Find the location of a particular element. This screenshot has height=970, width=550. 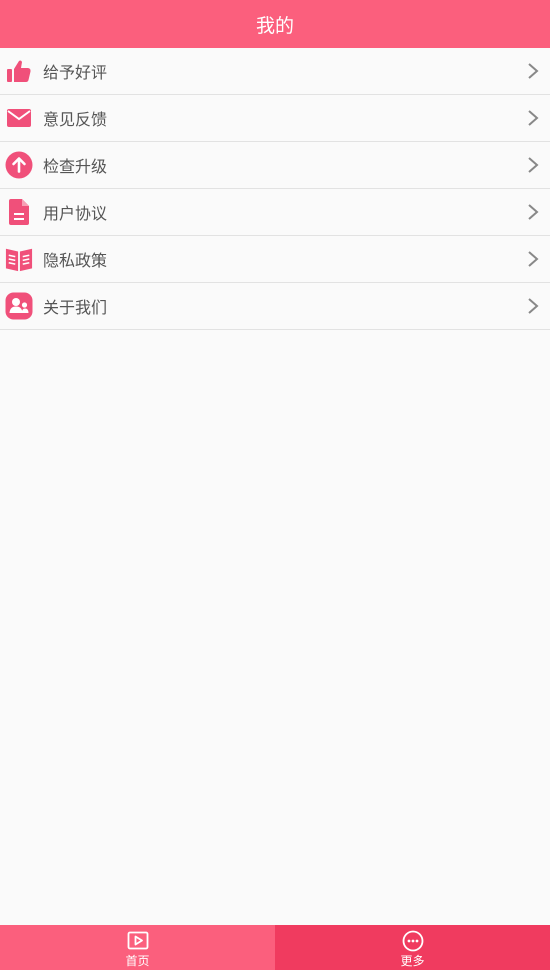

tab-more: 更多 is located at coordinates (412, 947).